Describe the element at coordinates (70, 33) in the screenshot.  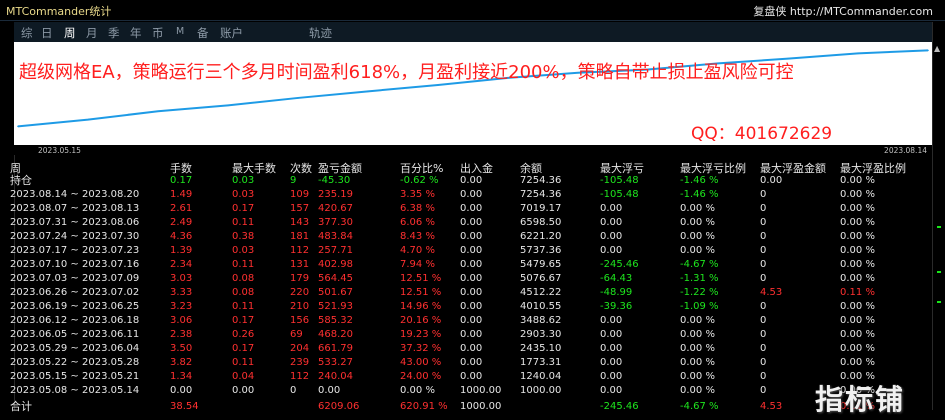
I see `tab-week: 周` at that location.